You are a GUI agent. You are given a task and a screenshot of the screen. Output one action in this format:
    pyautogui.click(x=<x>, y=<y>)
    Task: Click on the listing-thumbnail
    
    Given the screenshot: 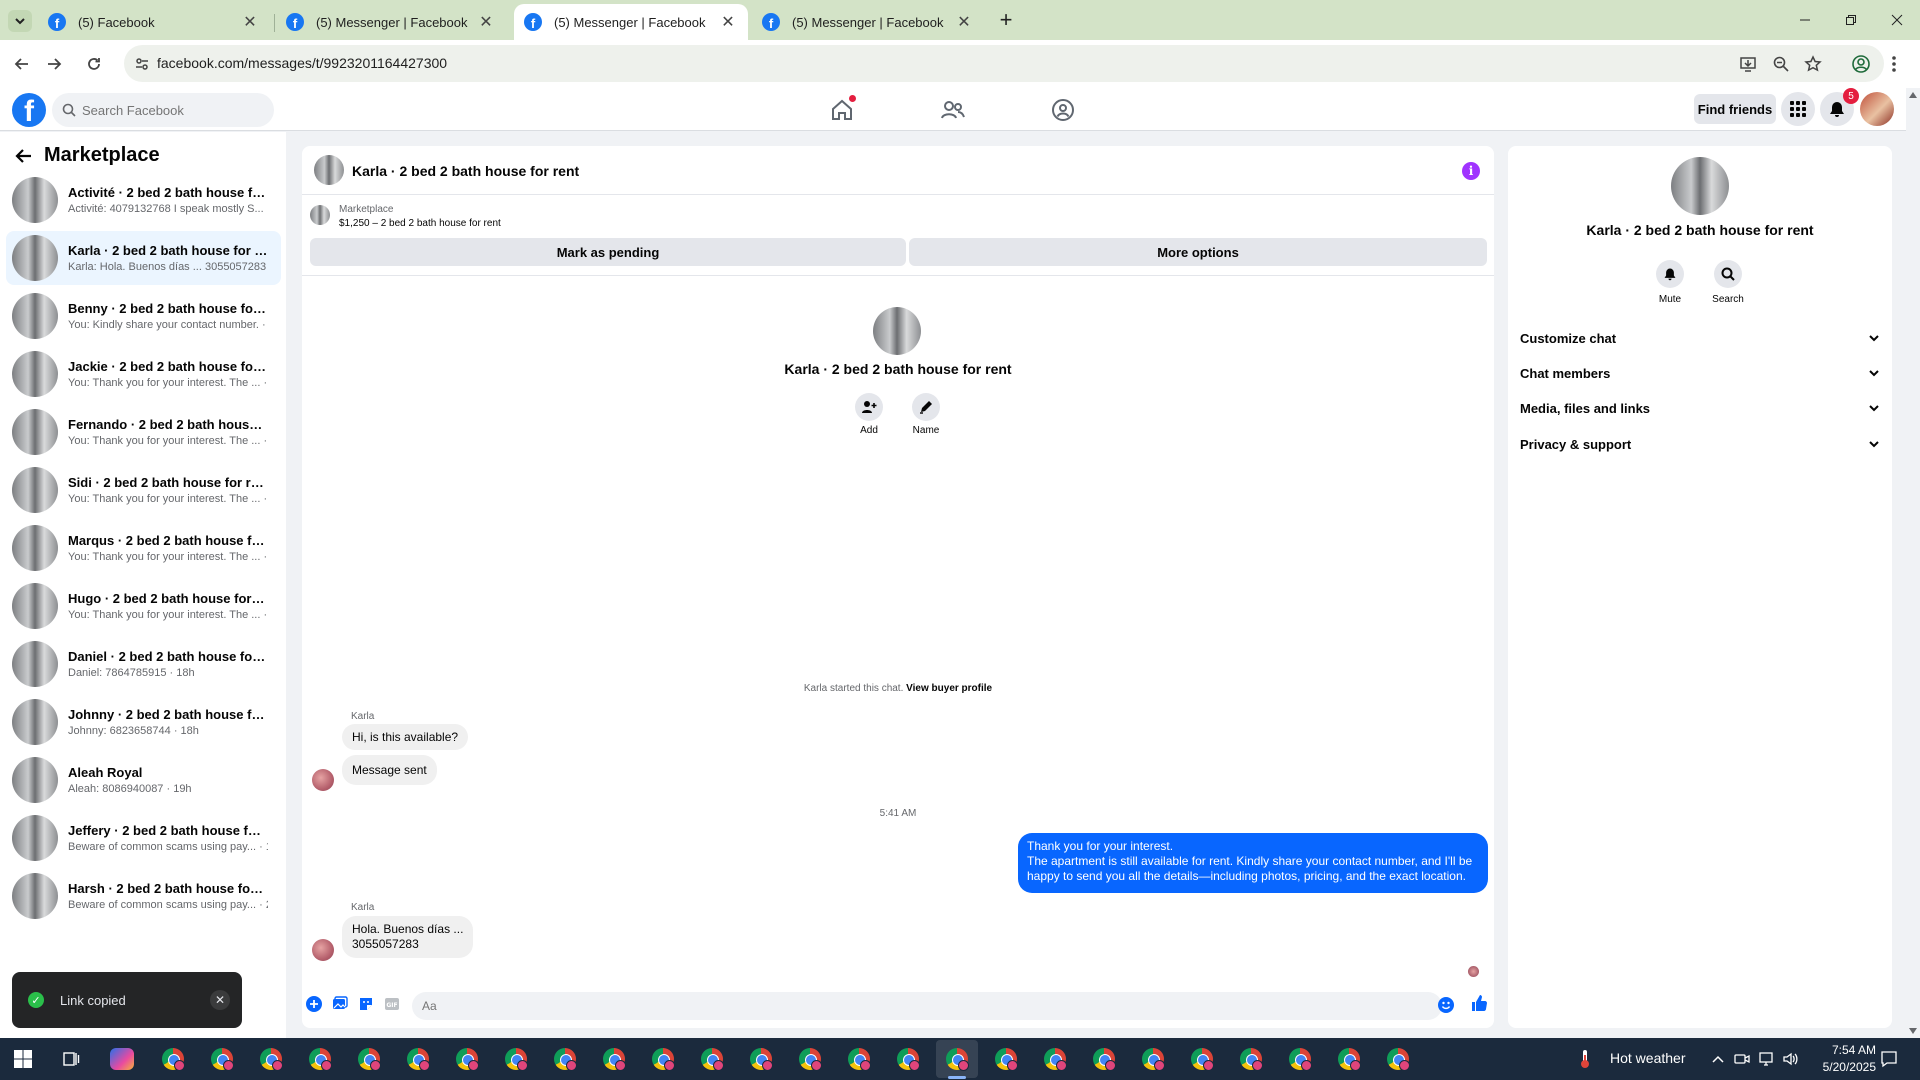 What is the action you would take?
    pyautogui.click(x=320, y=215)
    